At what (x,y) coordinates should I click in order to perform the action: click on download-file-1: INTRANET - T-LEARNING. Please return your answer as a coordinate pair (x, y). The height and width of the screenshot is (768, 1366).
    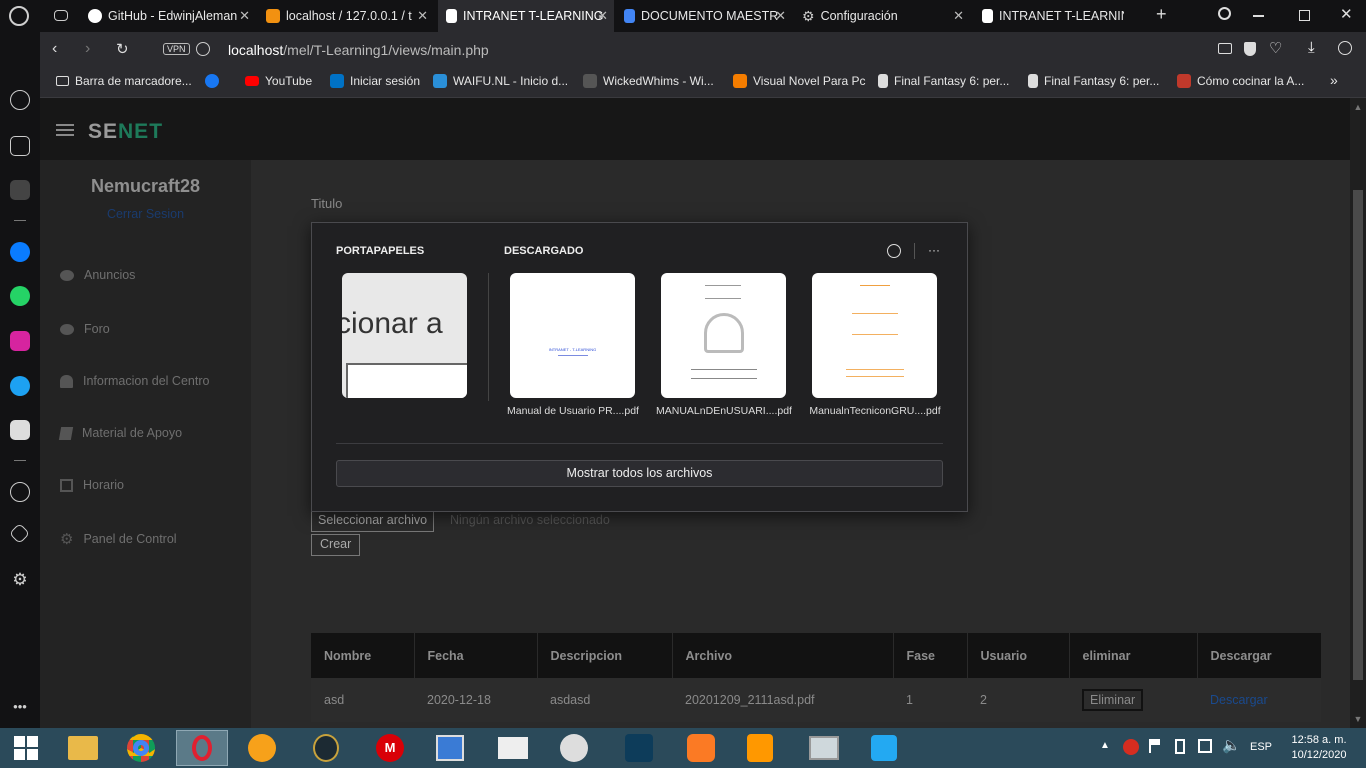
    Looking at the image, I should click on (572, 335).